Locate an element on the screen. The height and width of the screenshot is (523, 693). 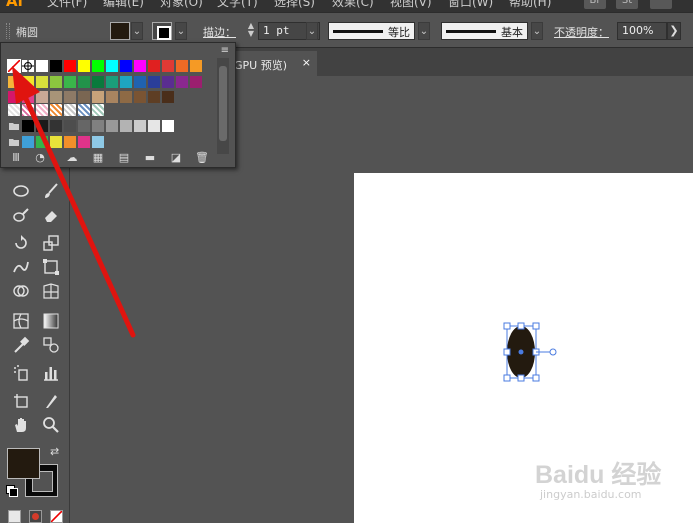
delete-icon: 🗑 is located at coordinates (202, 158).